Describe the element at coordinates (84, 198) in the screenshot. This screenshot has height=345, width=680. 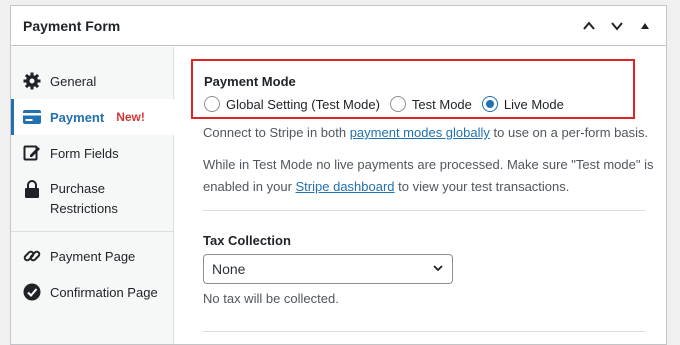
I see `sidebar-item-label: Purchase Restrictions` at that location.